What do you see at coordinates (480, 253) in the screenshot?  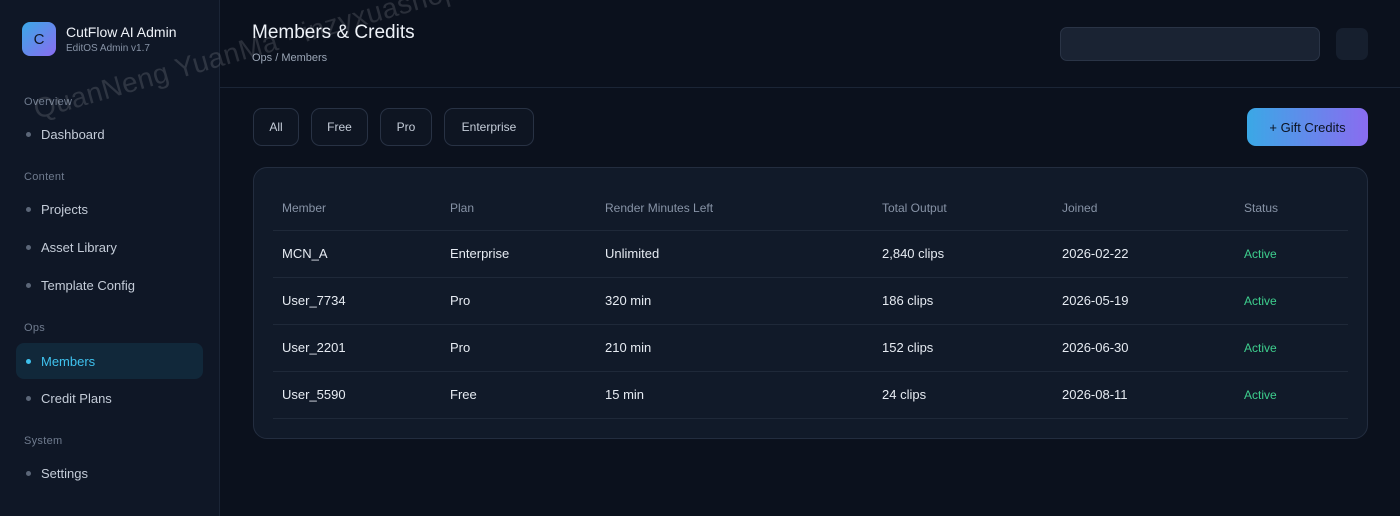 I see `cell-plan: Enterprise` at bounding box center [480, 253].